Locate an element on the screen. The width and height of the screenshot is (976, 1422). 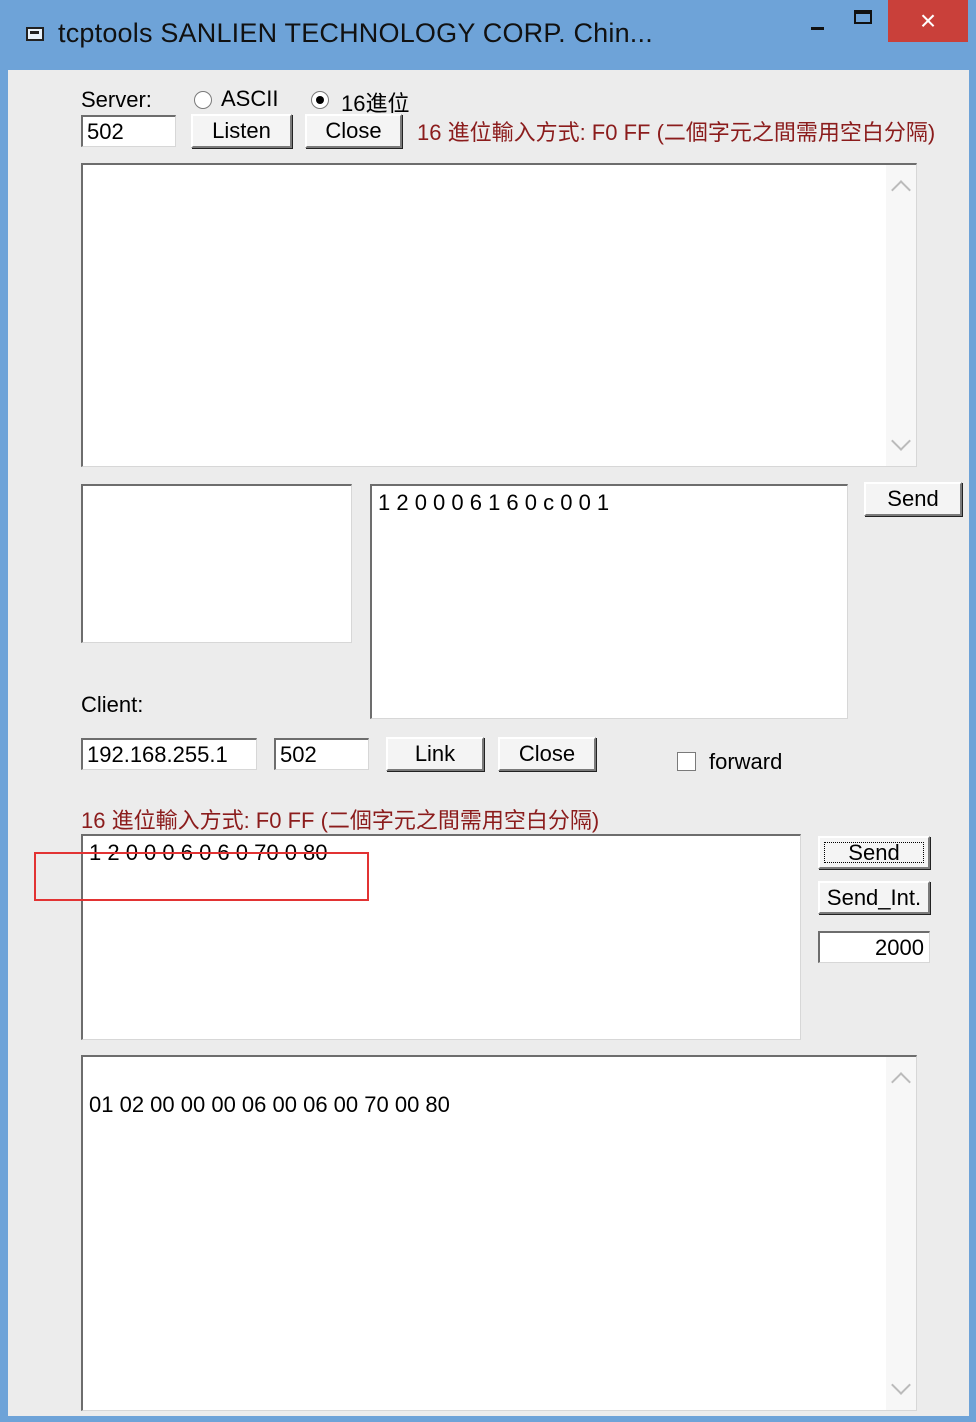
focus-indicator is located at coordinates (874, 852).